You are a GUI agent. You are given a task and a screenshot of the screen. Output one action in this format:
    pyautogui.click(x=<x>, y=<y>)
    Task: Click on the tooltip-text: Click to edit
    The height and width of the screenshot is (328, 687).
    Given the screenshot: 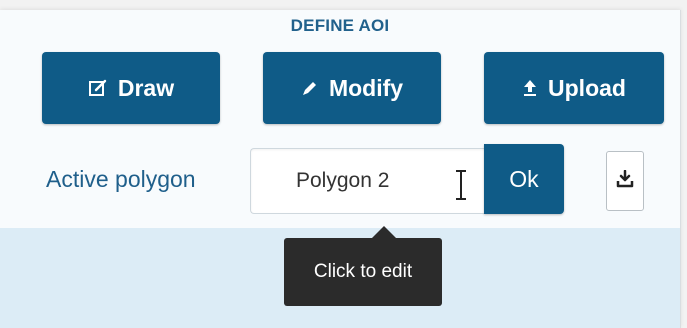 What is the action you would take?
    pyautogui.click(x=363, y=271)
    